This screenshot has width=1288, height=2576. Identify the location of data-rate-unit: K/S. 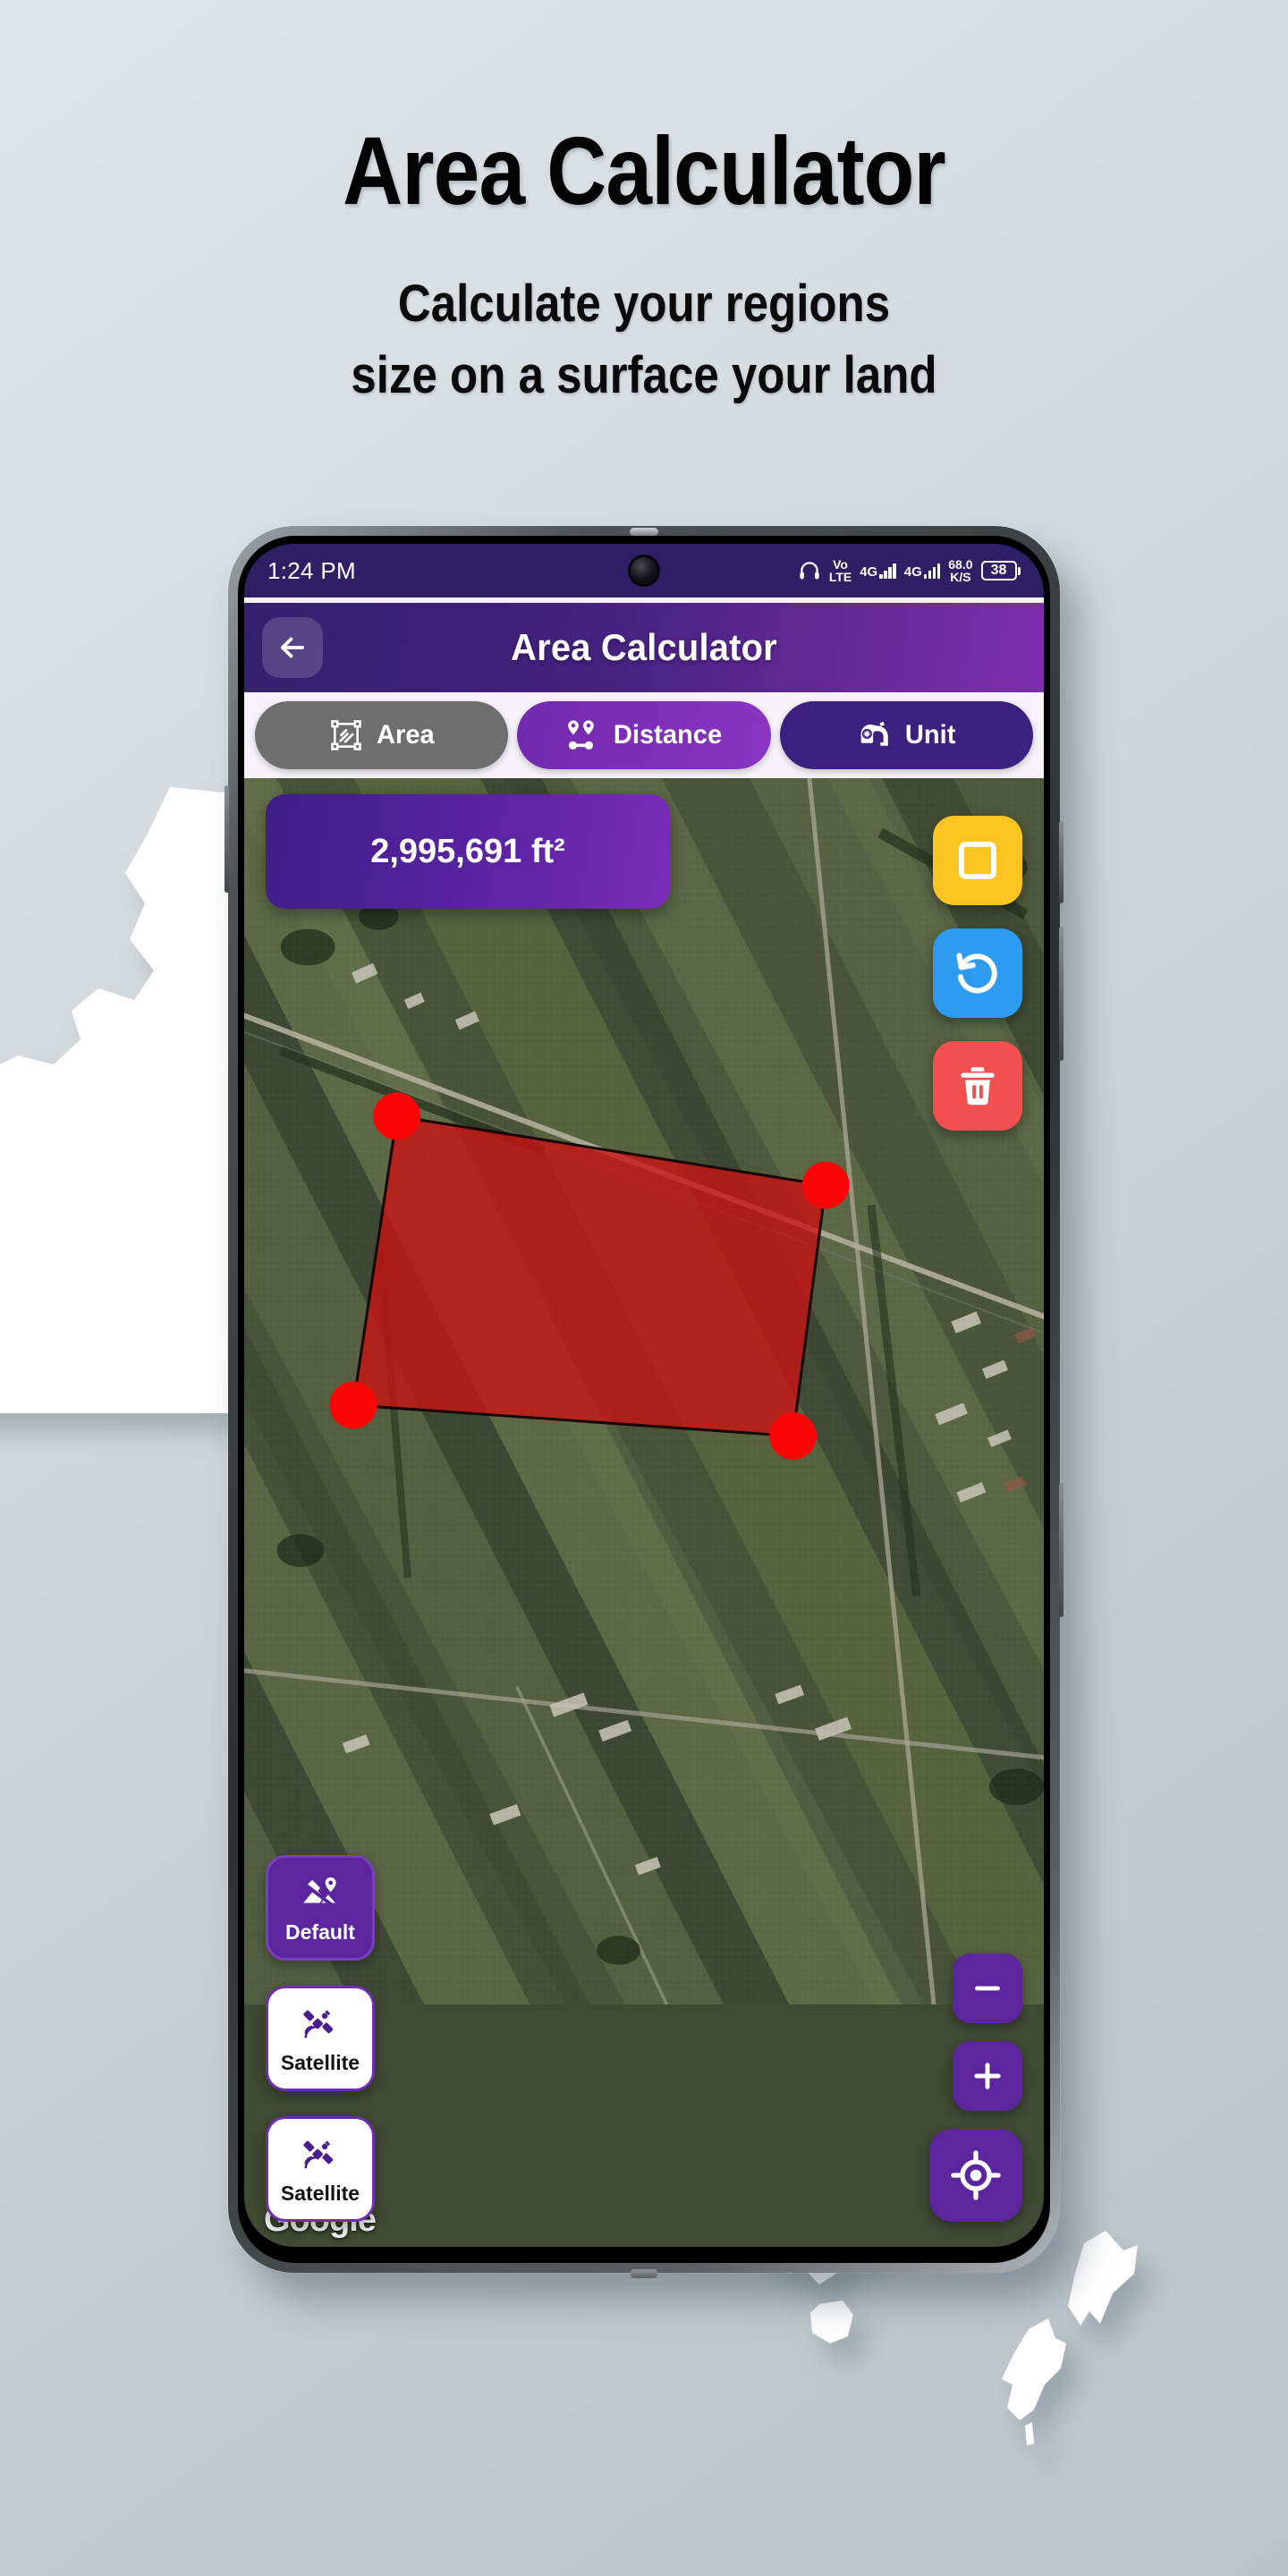
(960, 577).